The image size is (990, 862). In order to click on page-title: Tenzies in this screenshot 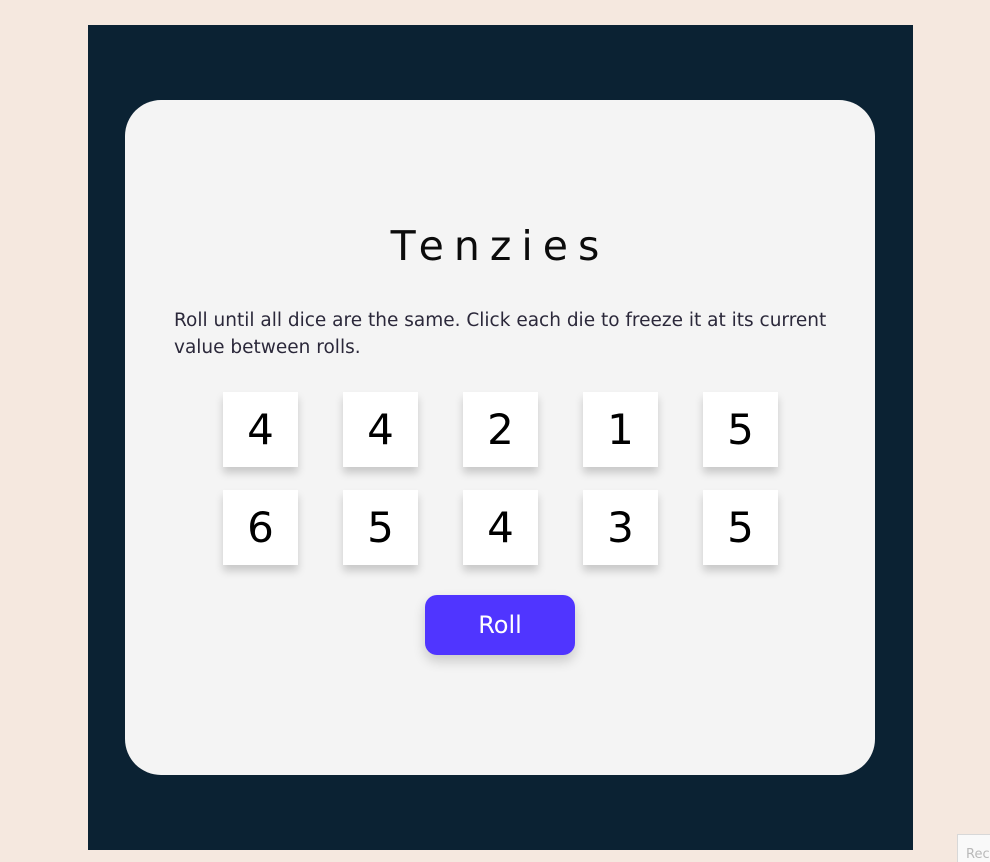, I will do `click(500, 246)`.